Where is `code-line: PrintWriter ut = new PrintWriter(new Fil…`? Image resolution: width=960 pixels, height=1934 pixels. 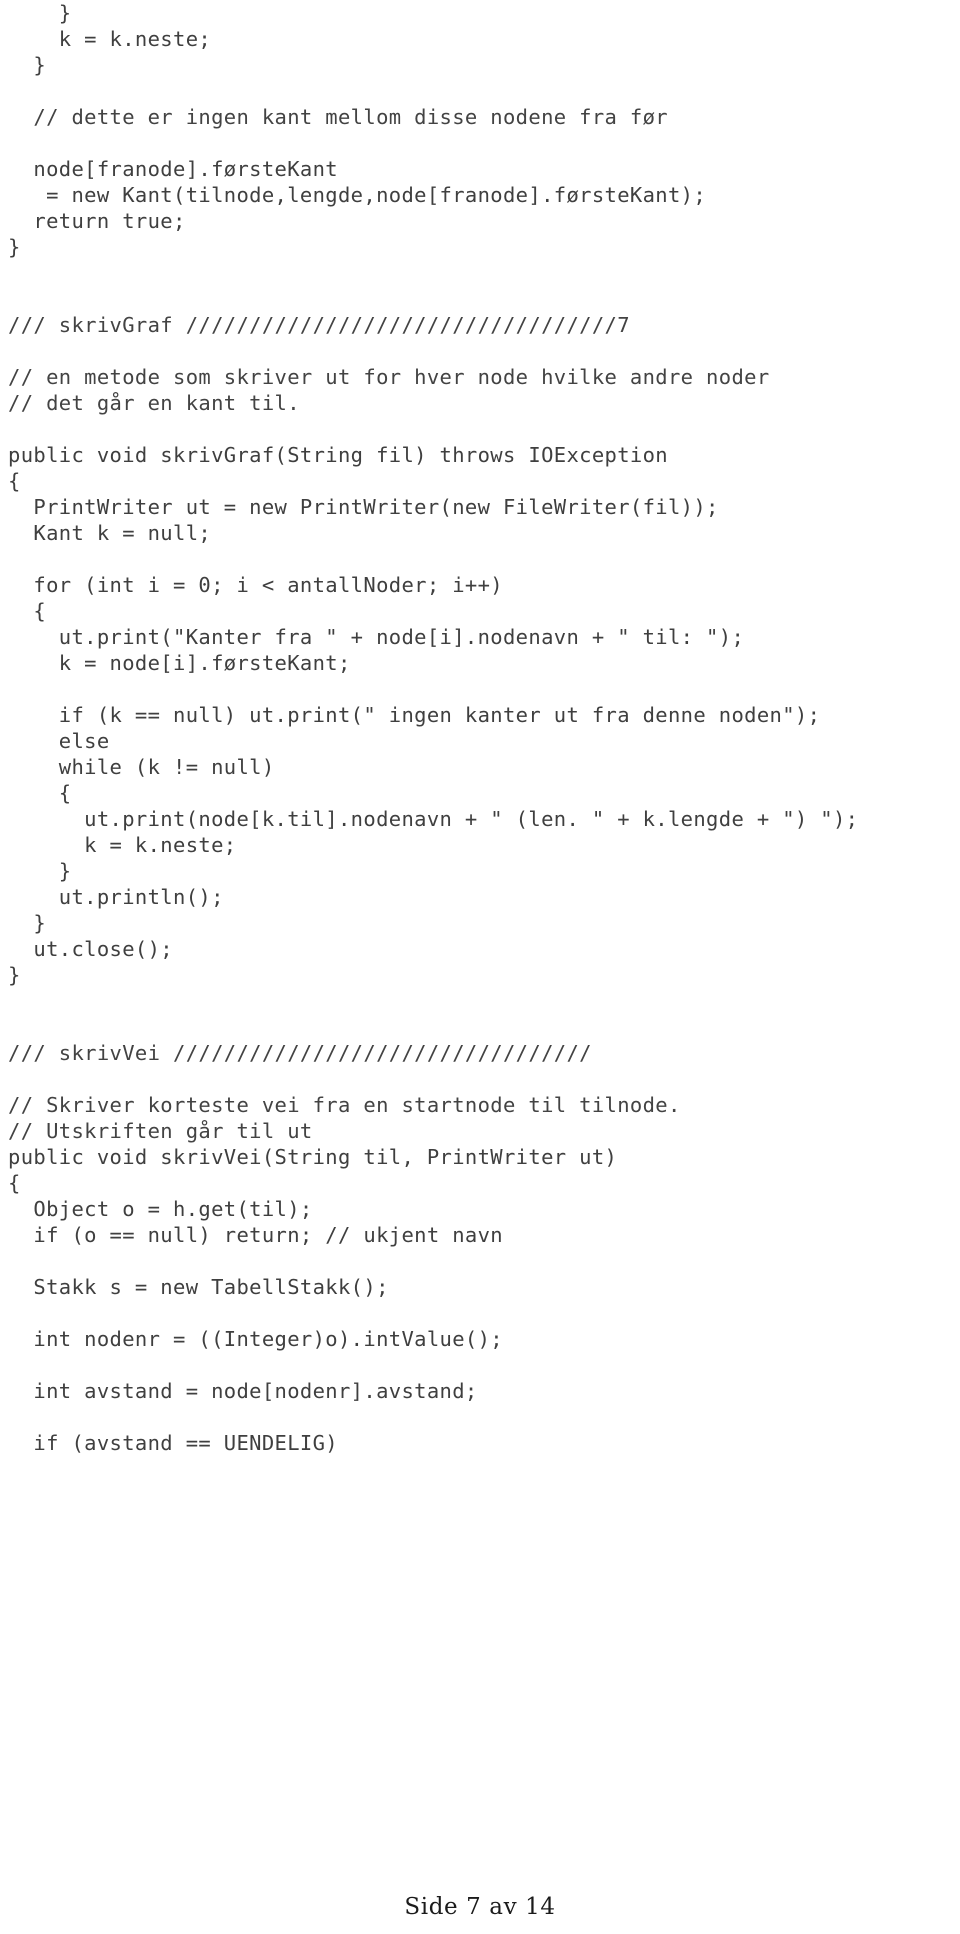
code-line: PrintWriter ut = new PrintWriter(new Fil… is located at coordinates (363, 507).